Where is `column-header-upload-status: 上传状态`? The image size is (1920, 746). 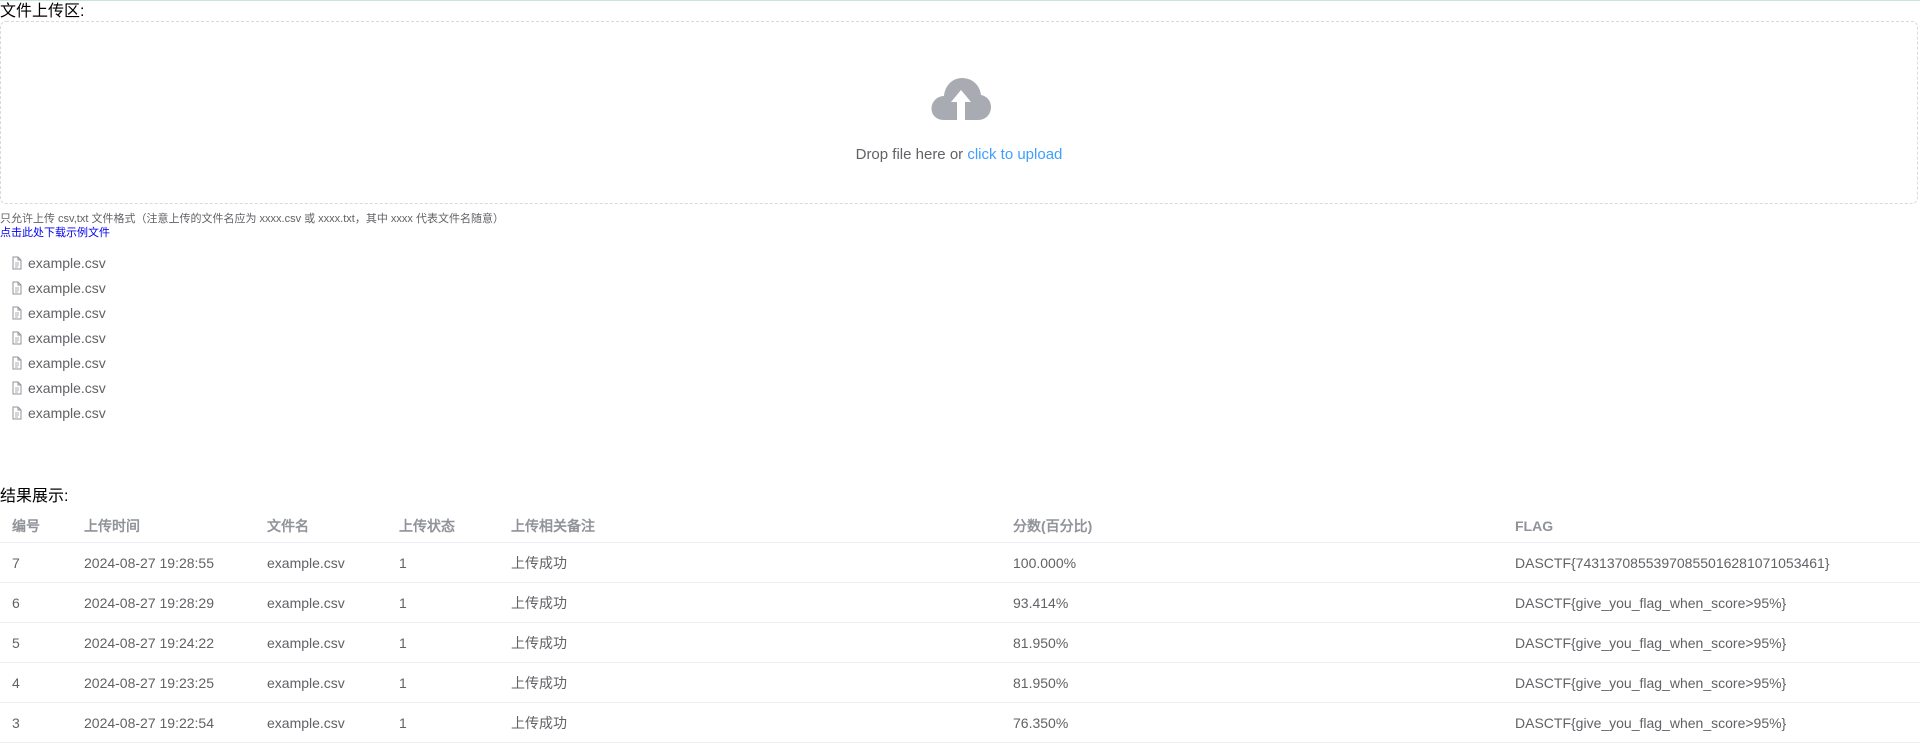 column-header-upload-status: 上传状态 is located at coordinates (443, 526).